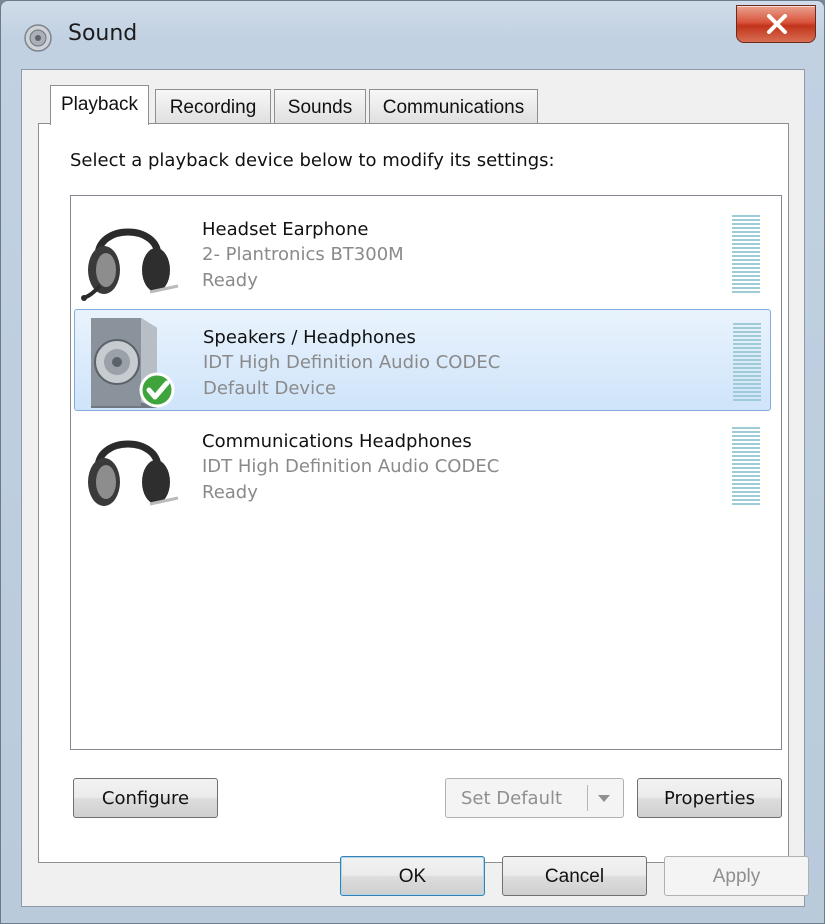 The height and width of the screenshot is (924, 825). What do you see at coordinates (736, 876) in the screenshot?
I see `apply-button: Apply` at bounding box center [736, 876].